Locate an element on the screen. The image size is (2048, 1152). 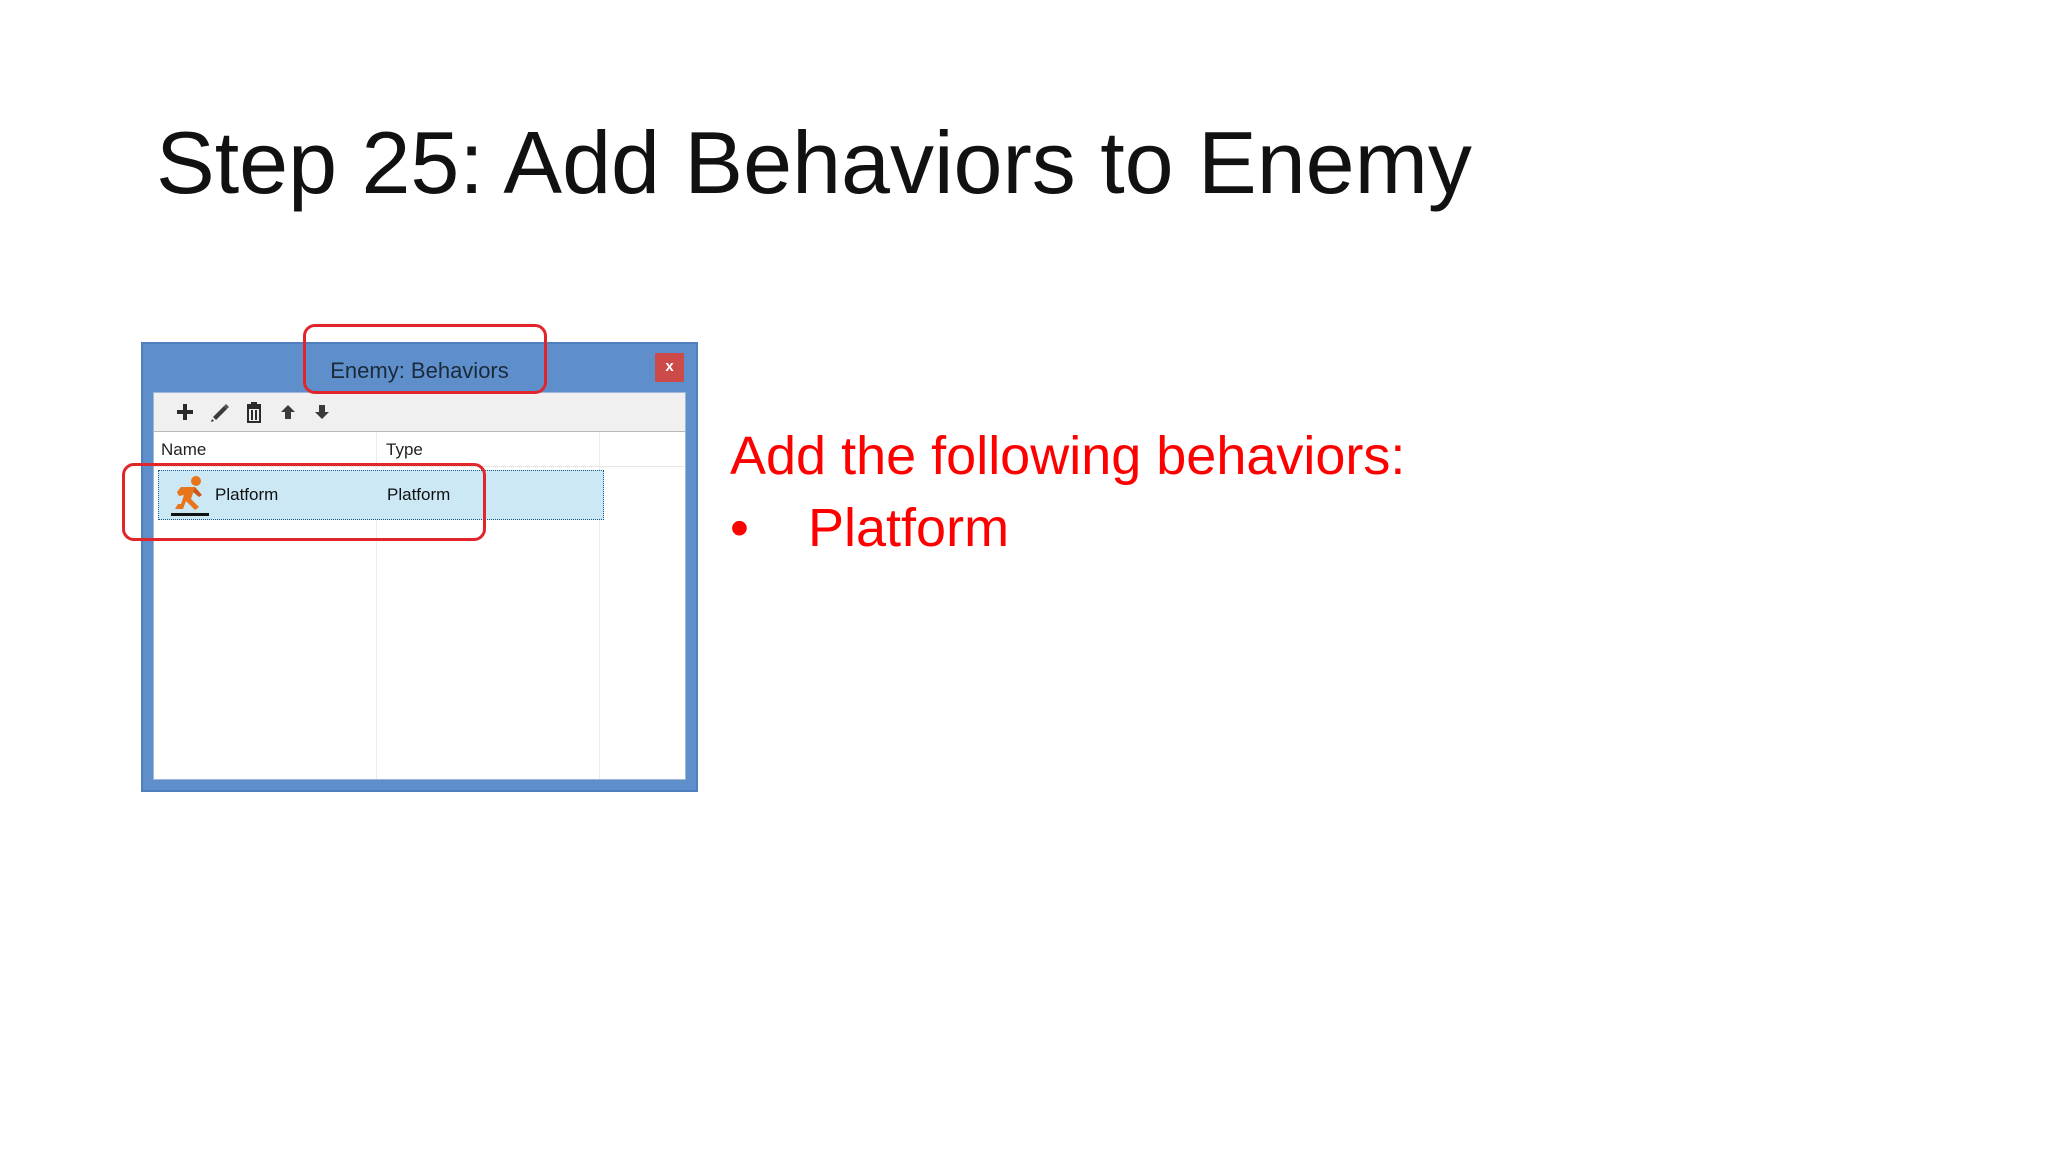
plus-icon is located at coordinates (185, 412).